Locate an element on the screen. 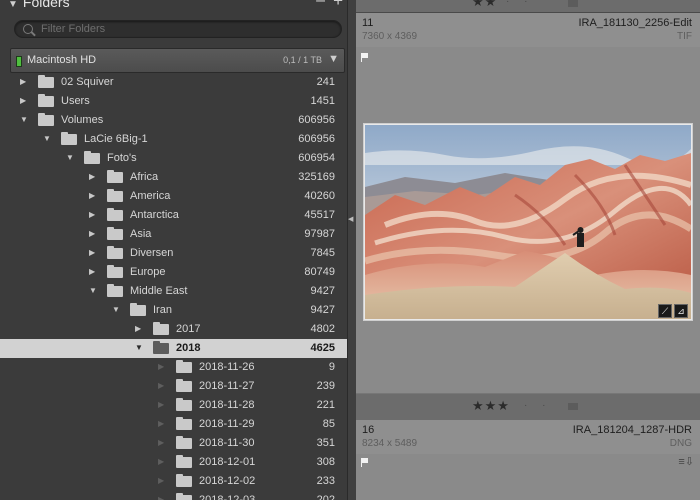 This screenshot has width=700, height=500. folder-name: 2018-12-03 is located at coordinates (227, 497).